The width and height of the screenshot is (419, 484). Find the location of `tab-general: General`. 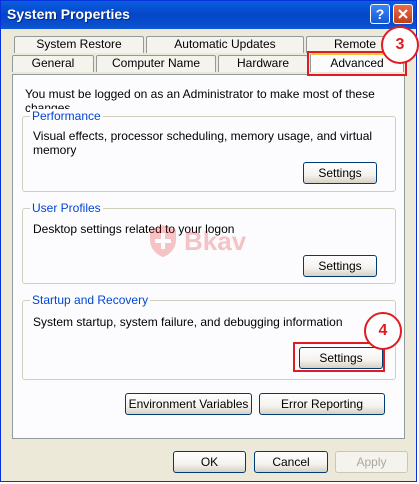

tab-general: General is located at coordinates (53, 63).